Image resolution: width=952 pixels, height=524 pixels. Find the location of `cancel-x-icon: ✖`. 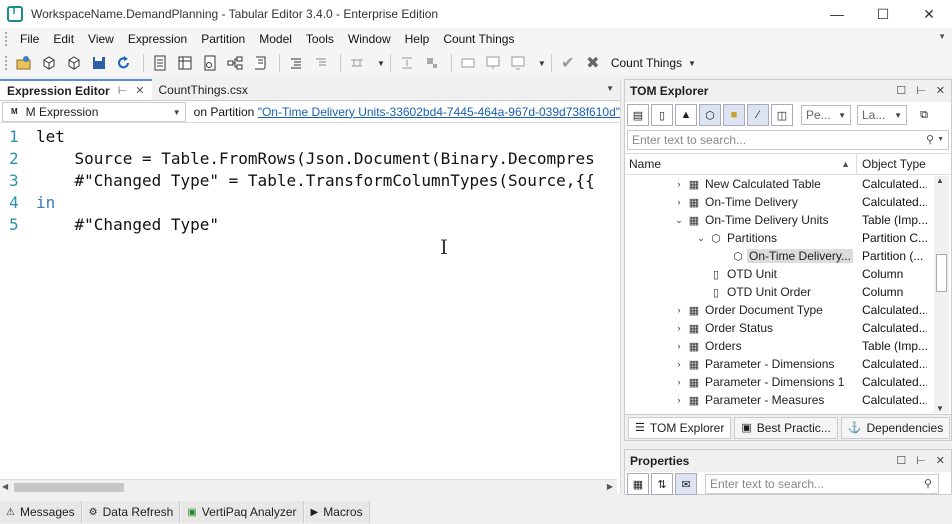

cancel-x-icon: ✖ is located at coordinates (593, 63).